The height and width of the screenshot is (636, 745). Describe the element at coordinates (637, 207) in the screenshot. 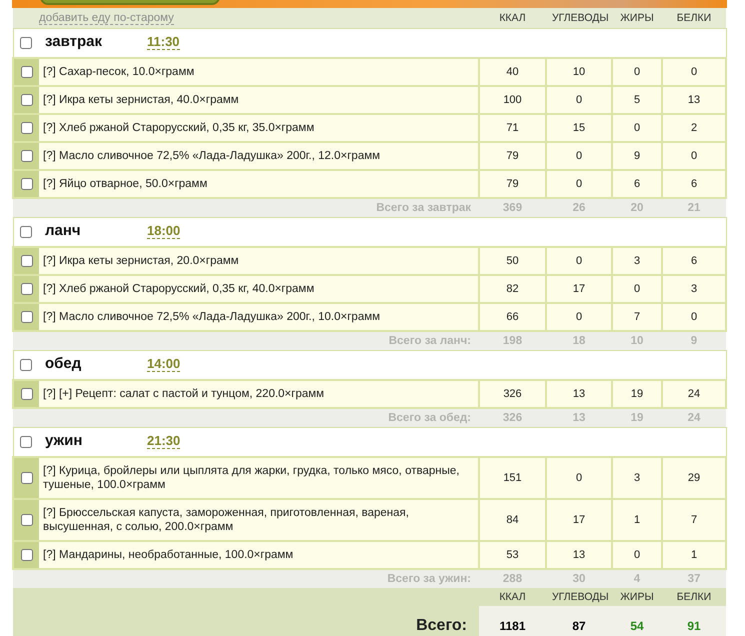

I see `summary-value: 20` at that location.